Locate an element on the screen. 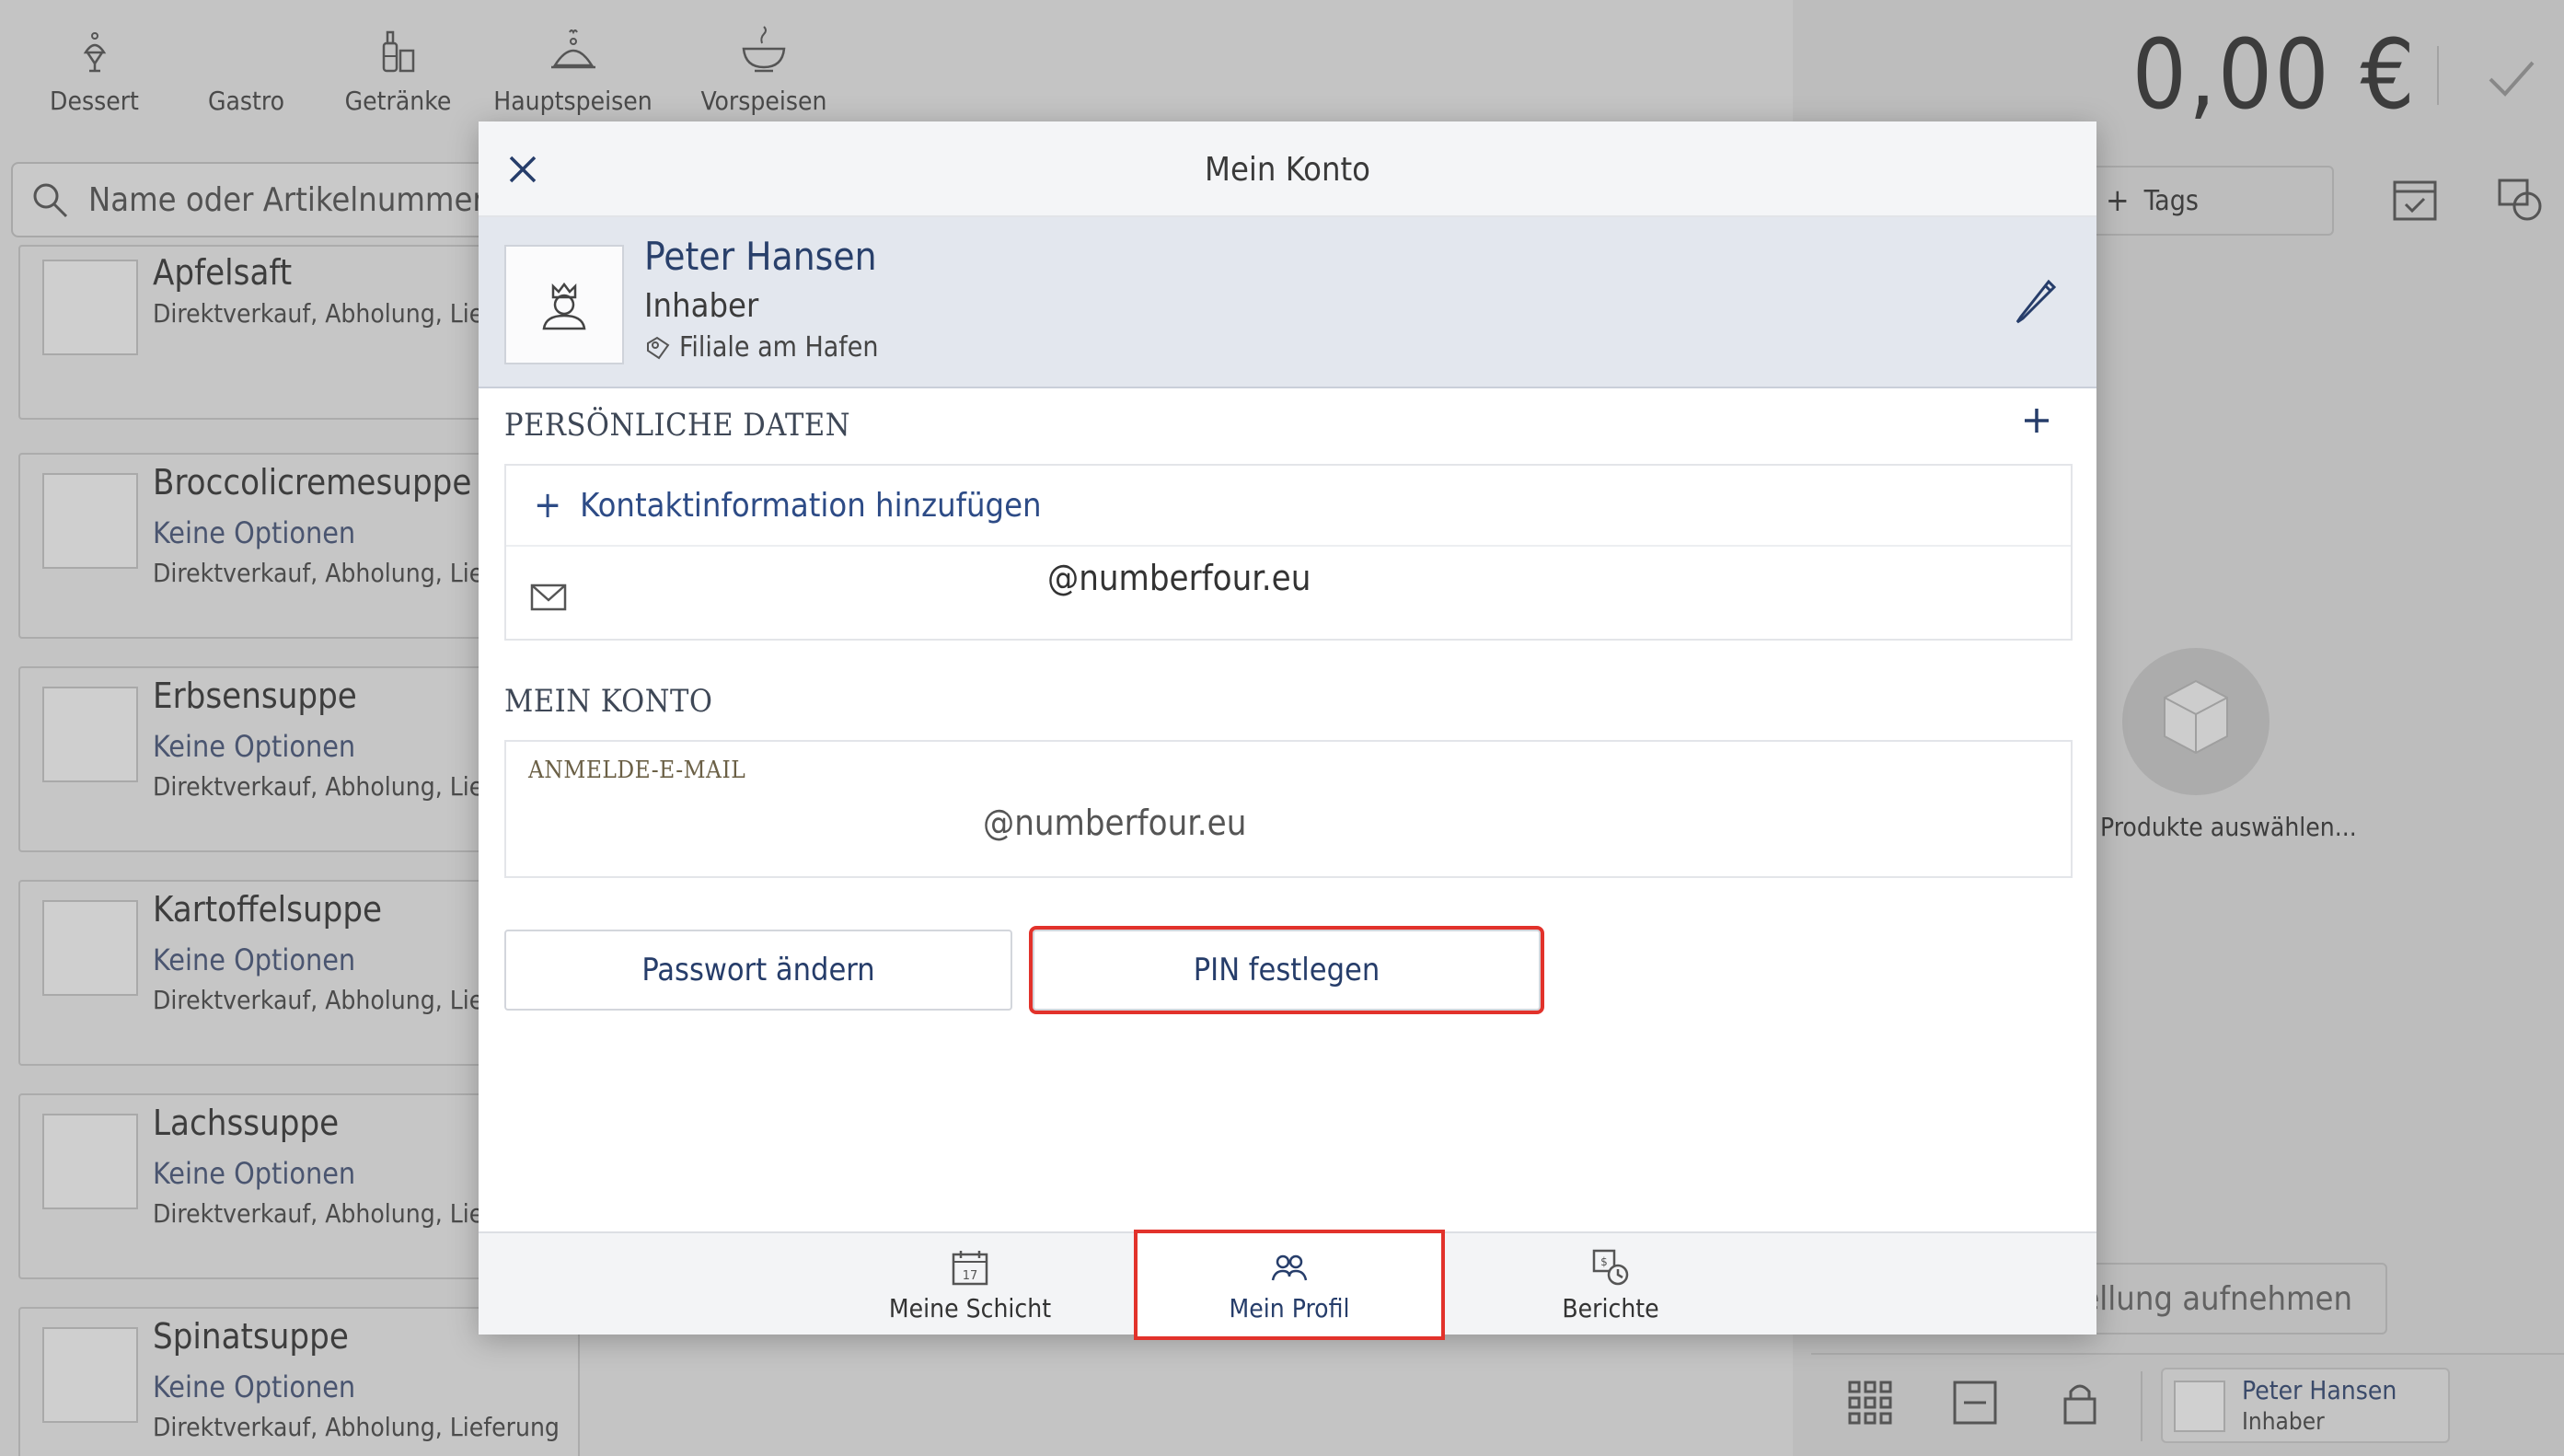  starters-icon is located at coordinates (764, 49).